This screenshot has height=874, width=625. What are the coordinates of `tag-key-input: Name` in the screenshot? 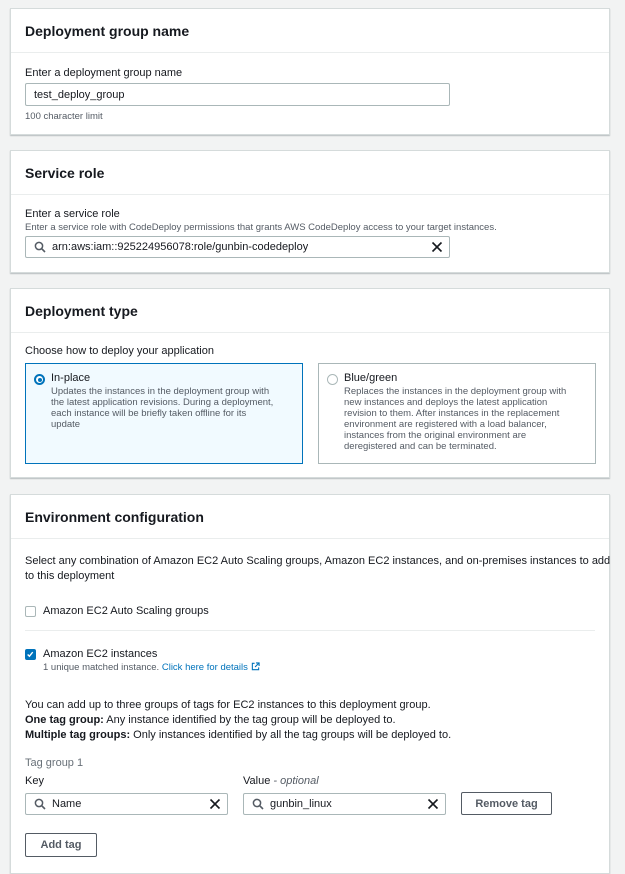 It's located at (126, 804).